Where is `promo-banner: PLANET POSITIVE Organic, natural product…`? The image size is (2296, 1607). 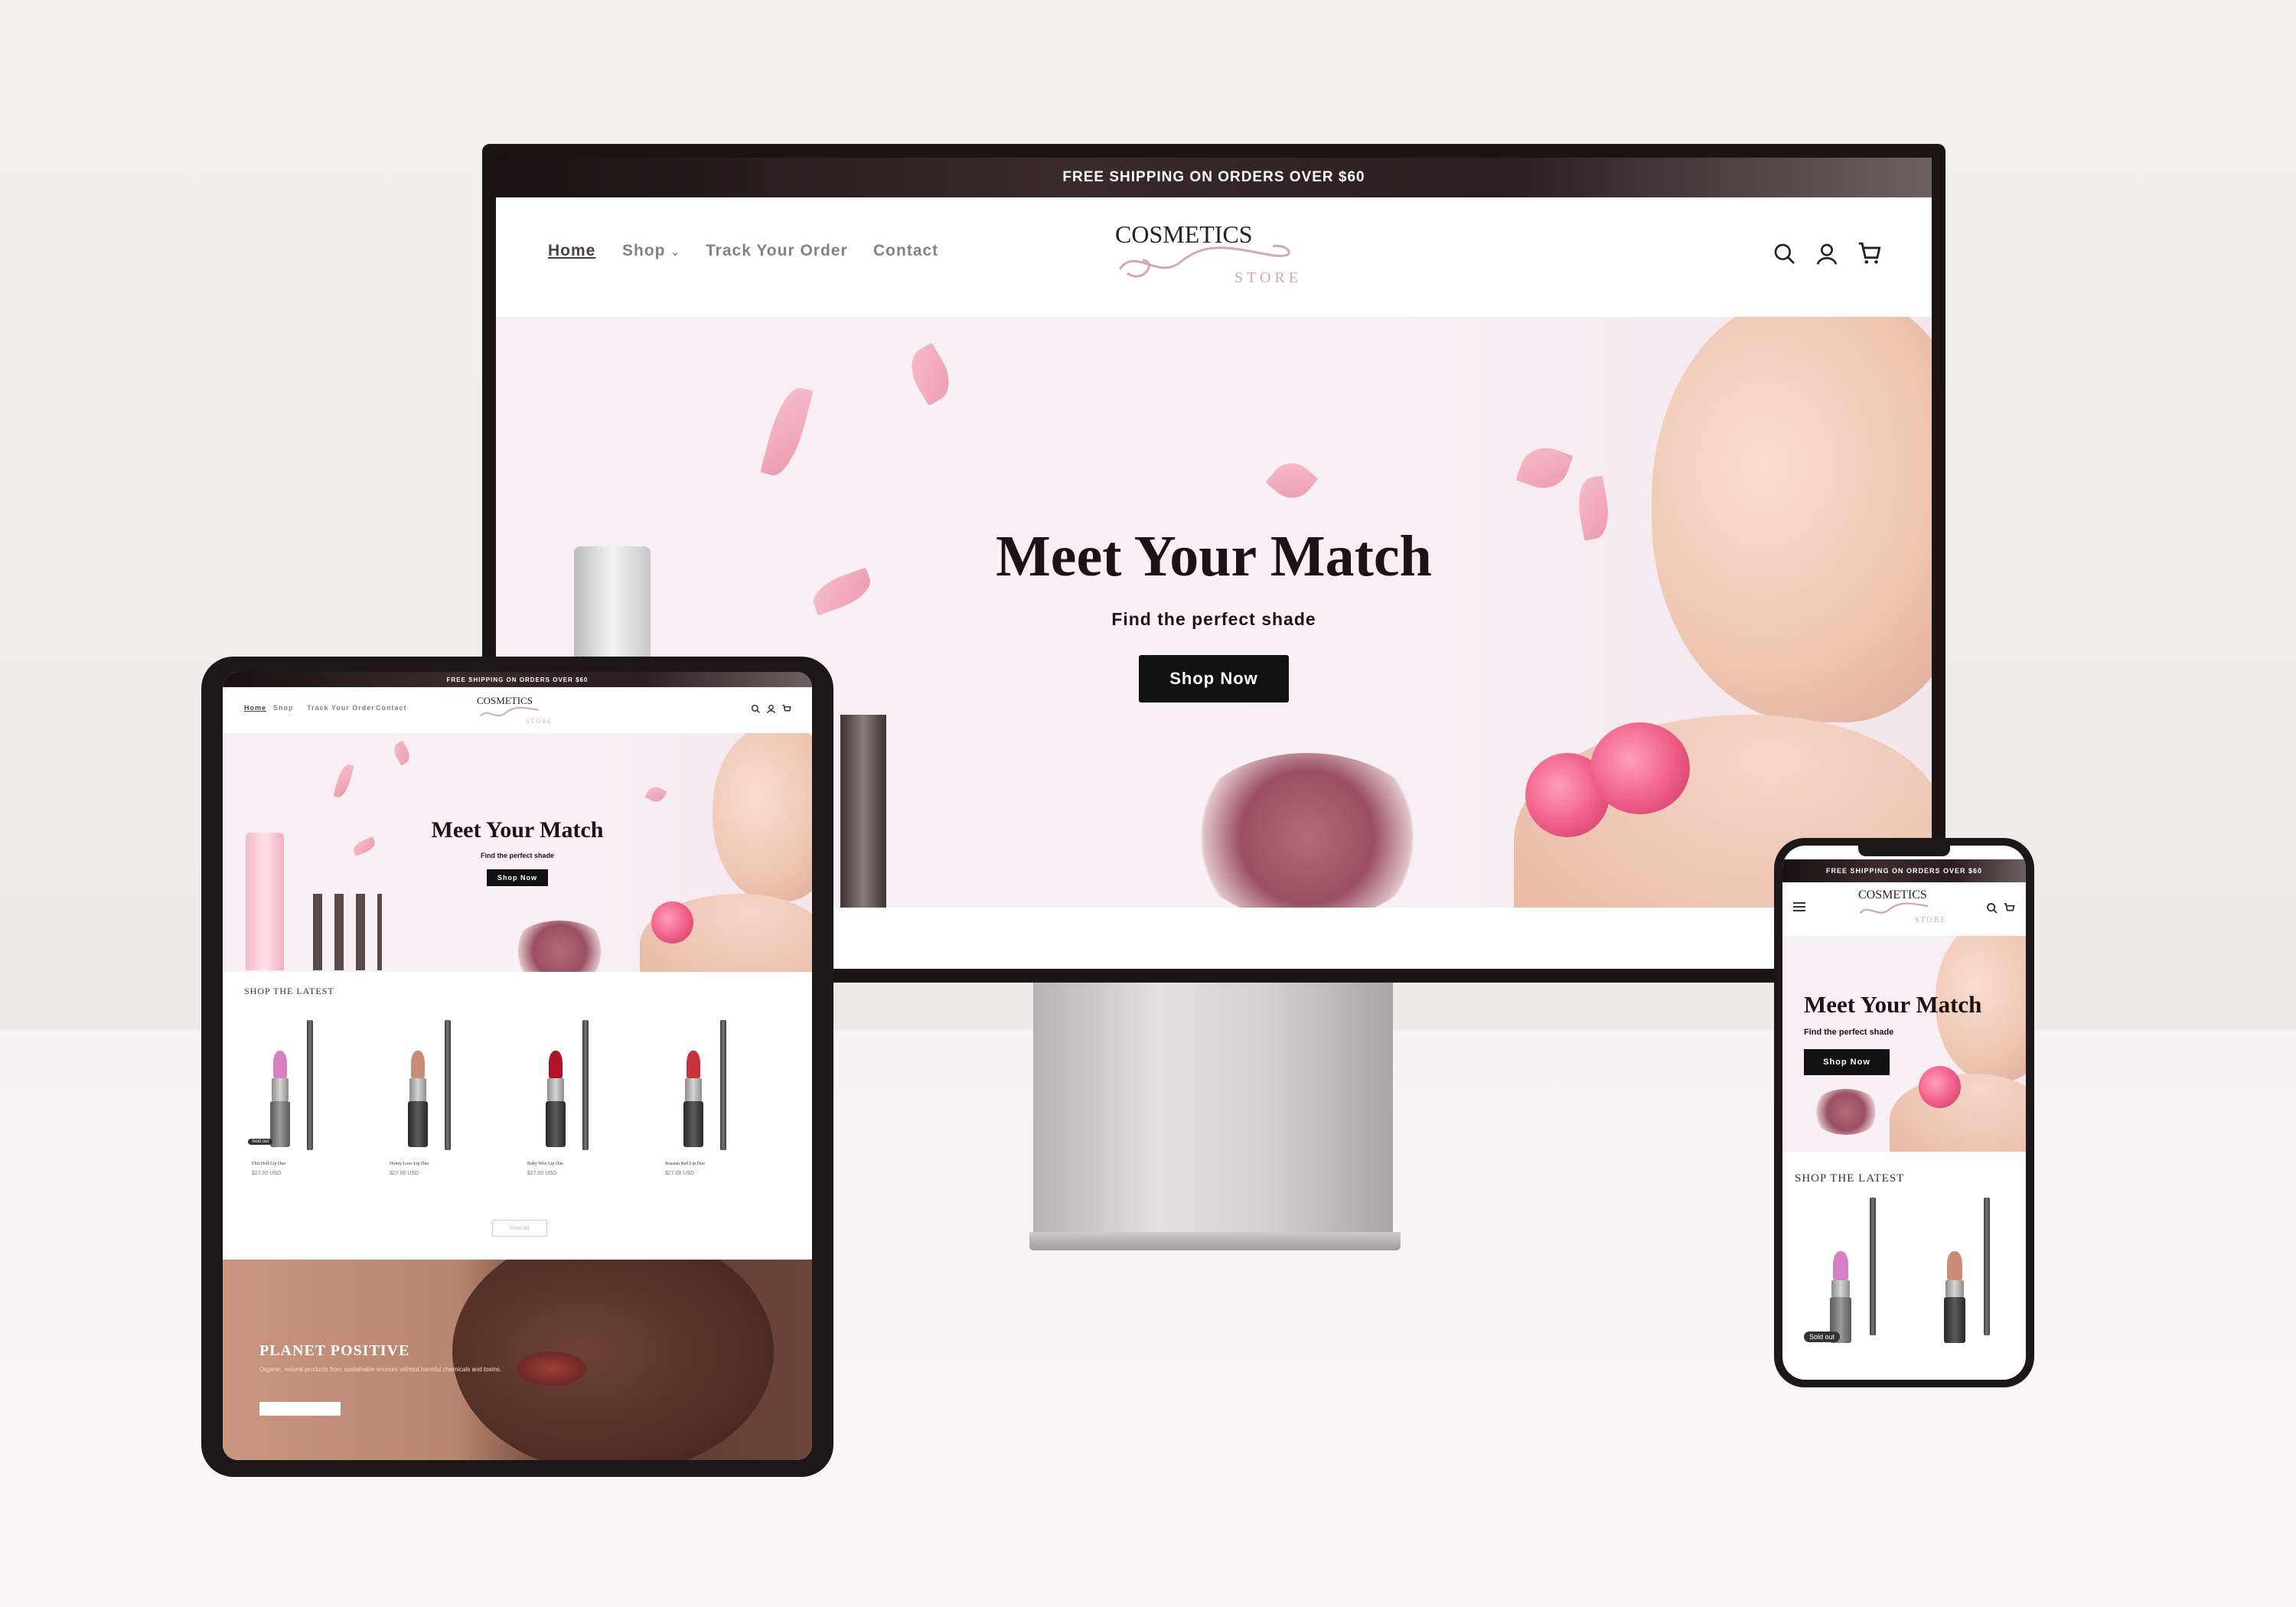 promo-banner: PLANET POSITIVE Organic, natural product… is located at coordinates (517, 1360).